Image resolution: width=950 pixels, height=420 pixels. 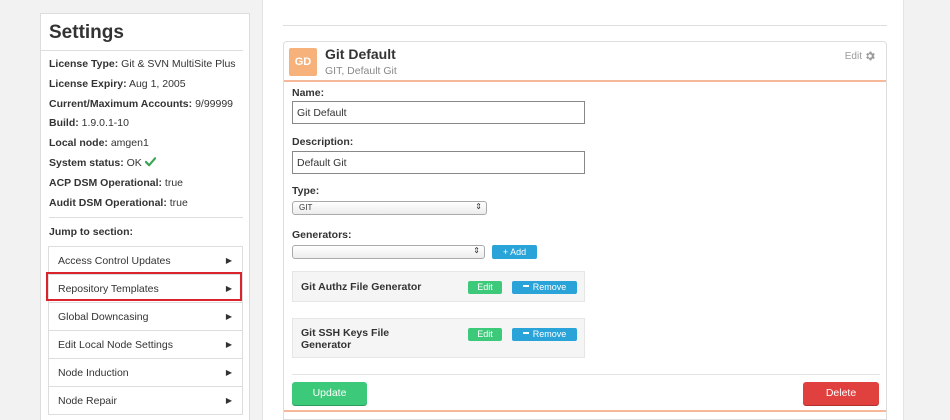 I want to click on generators-label: Generators:, so click(x=322, y=235).